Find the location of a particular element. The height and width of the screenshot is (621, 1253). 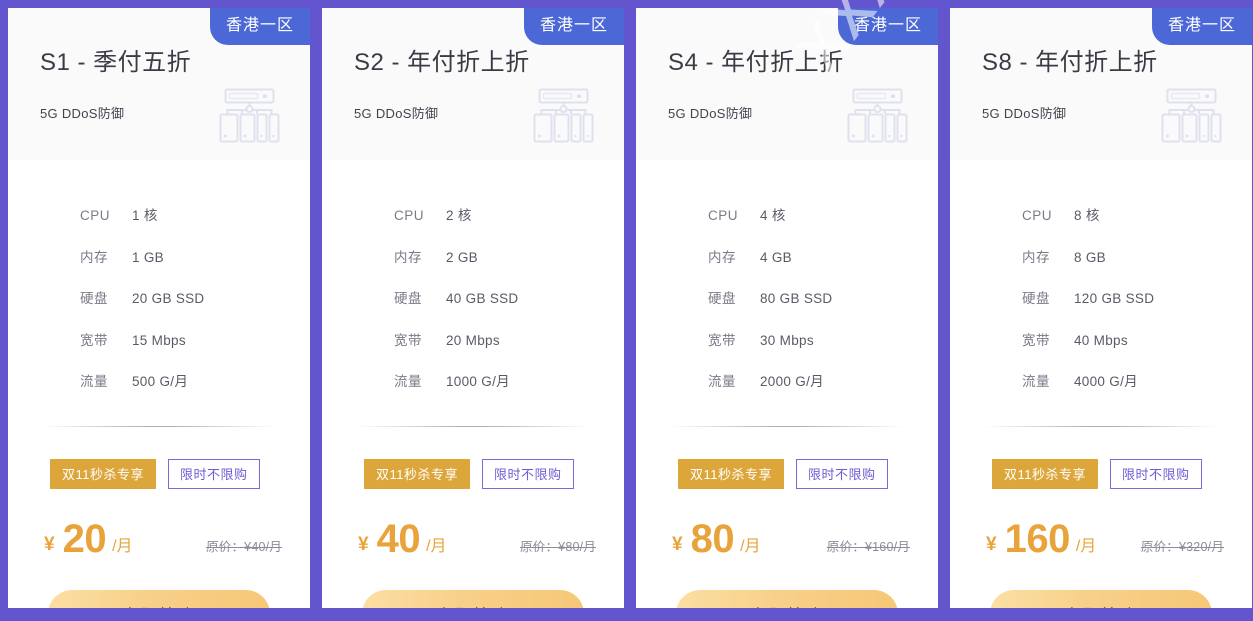

price-row: ¥ 80 /月 原价：¥160/月 is located at coordinates (787, 539).